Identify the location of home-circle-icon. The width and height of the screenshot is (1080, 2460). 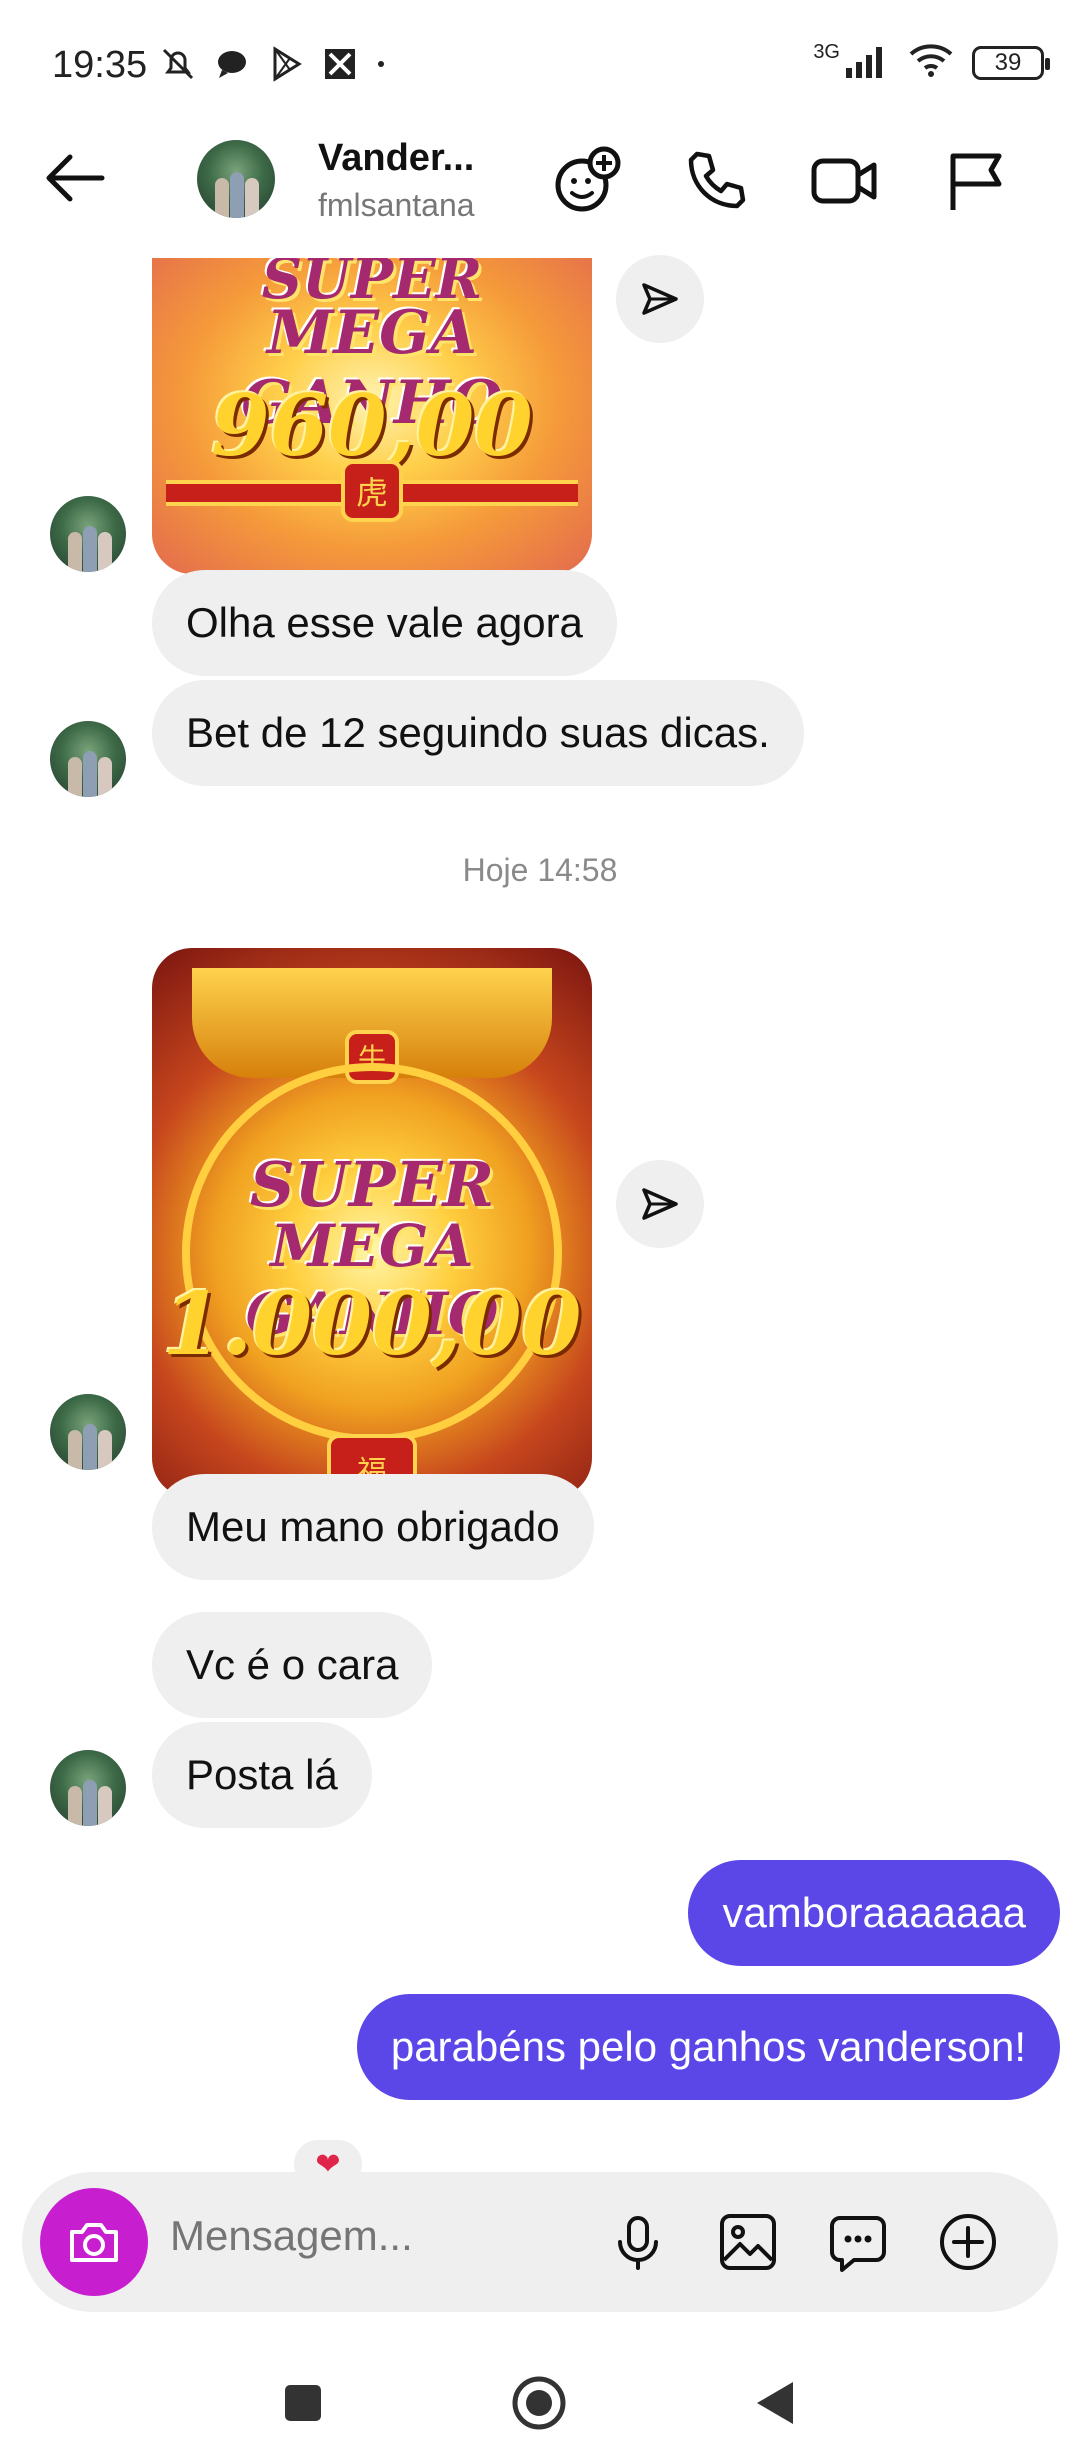
(539, 2403).